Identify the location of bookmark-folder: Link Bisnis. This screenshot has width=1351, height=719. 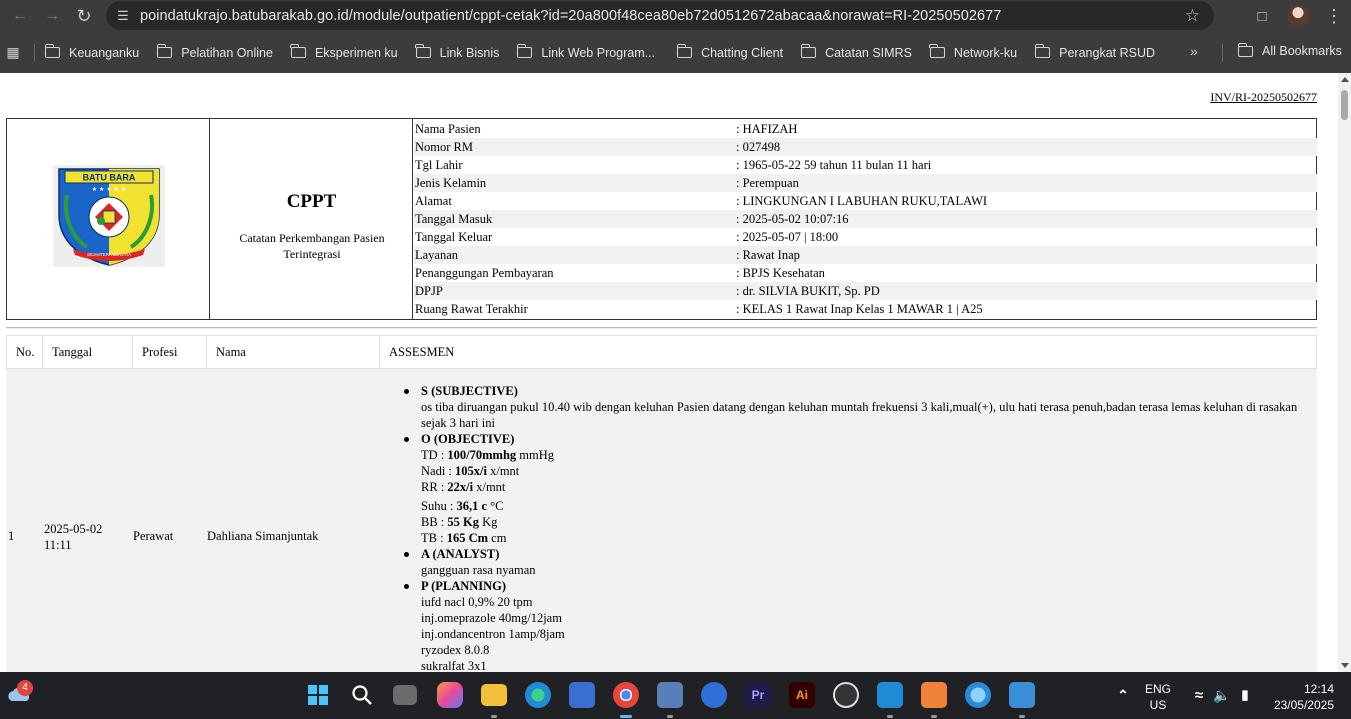
(457, 52).